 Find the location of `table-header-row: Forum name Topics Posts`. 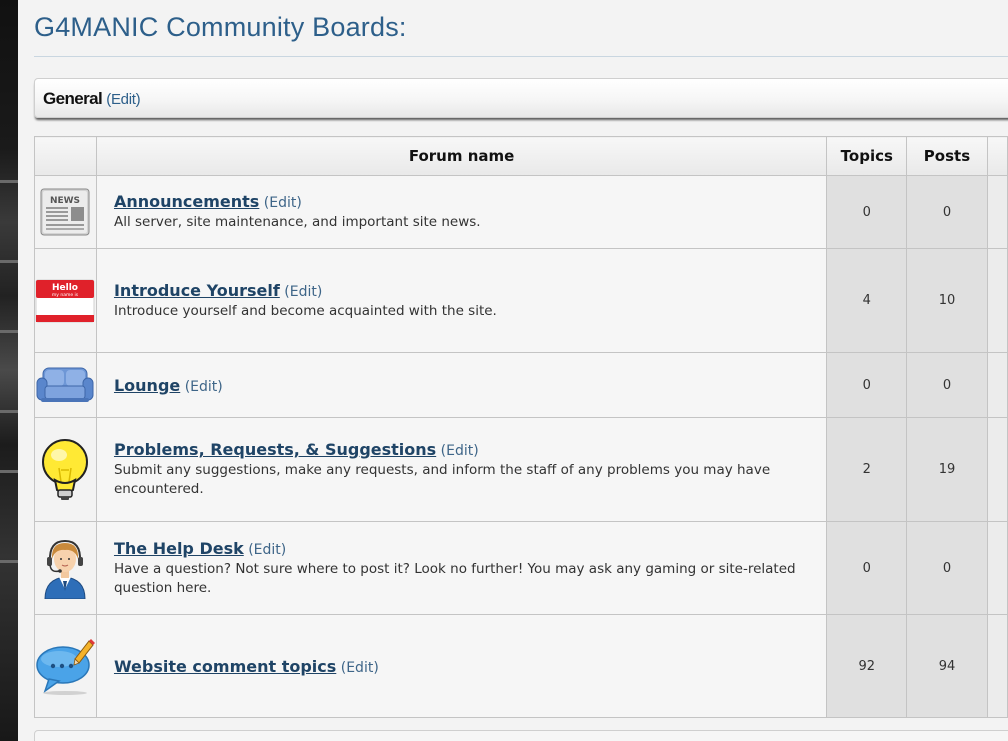

table-header-row: Forum name Topics Posts is located at coordinates (521, 156).